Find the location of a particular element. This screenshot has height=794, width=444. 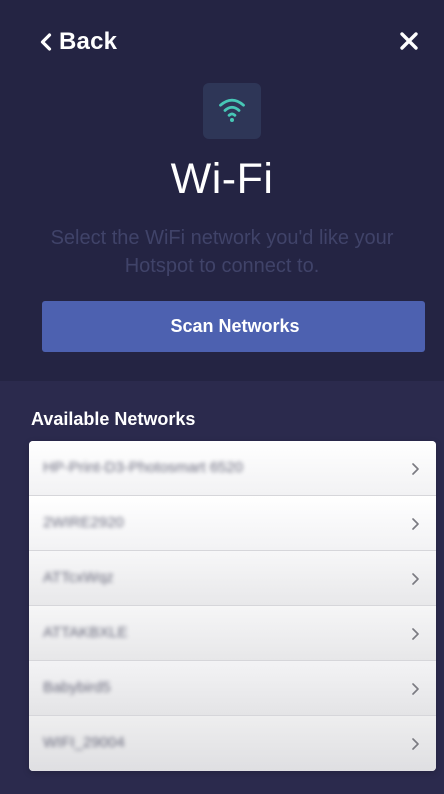

scan-networks-button: Scan Networks is located at coordinates (233, 326).